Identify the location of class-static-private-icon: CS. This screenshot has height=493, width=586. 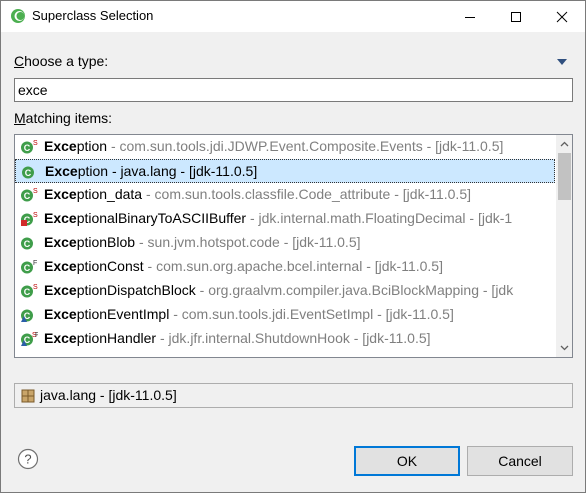
(29, 219).